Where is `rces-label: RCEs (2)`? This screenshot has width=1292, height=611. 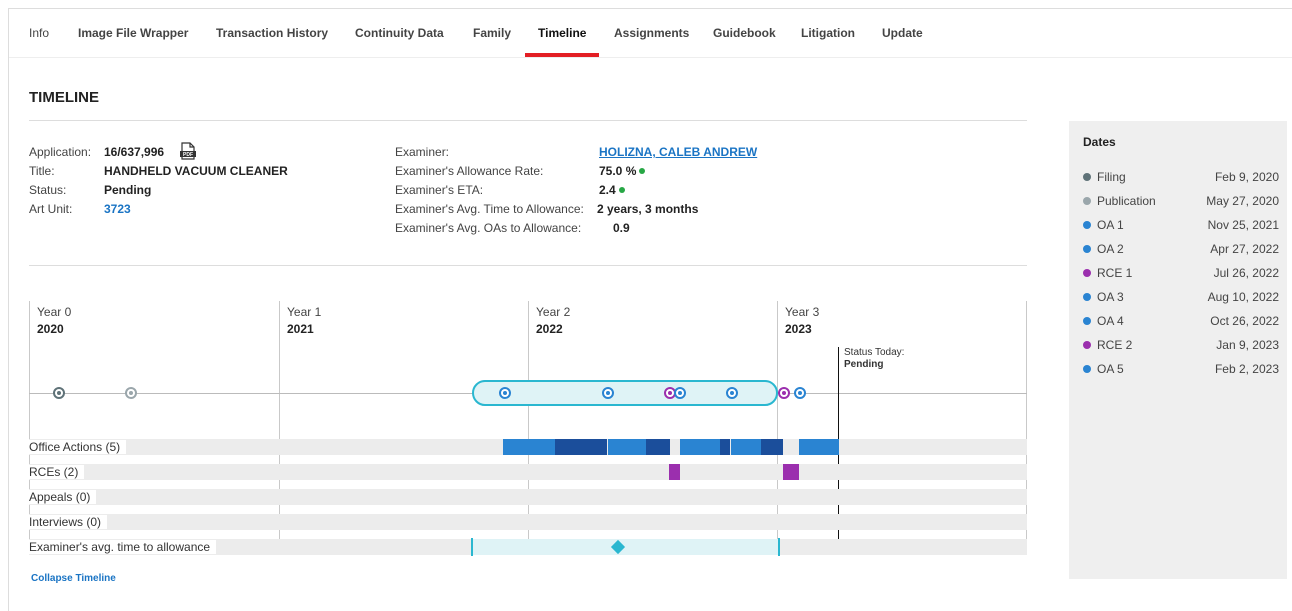
rces-label: RCEs (2) is located at coordinates (57, 472).